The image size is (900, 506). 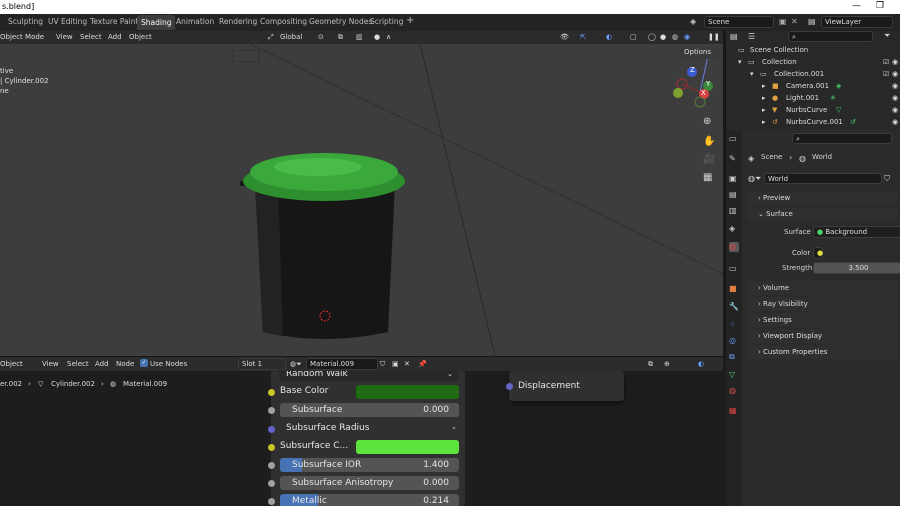 I want to click on tab-texture-paint: Texture Paint, so click(x=114, y=21).